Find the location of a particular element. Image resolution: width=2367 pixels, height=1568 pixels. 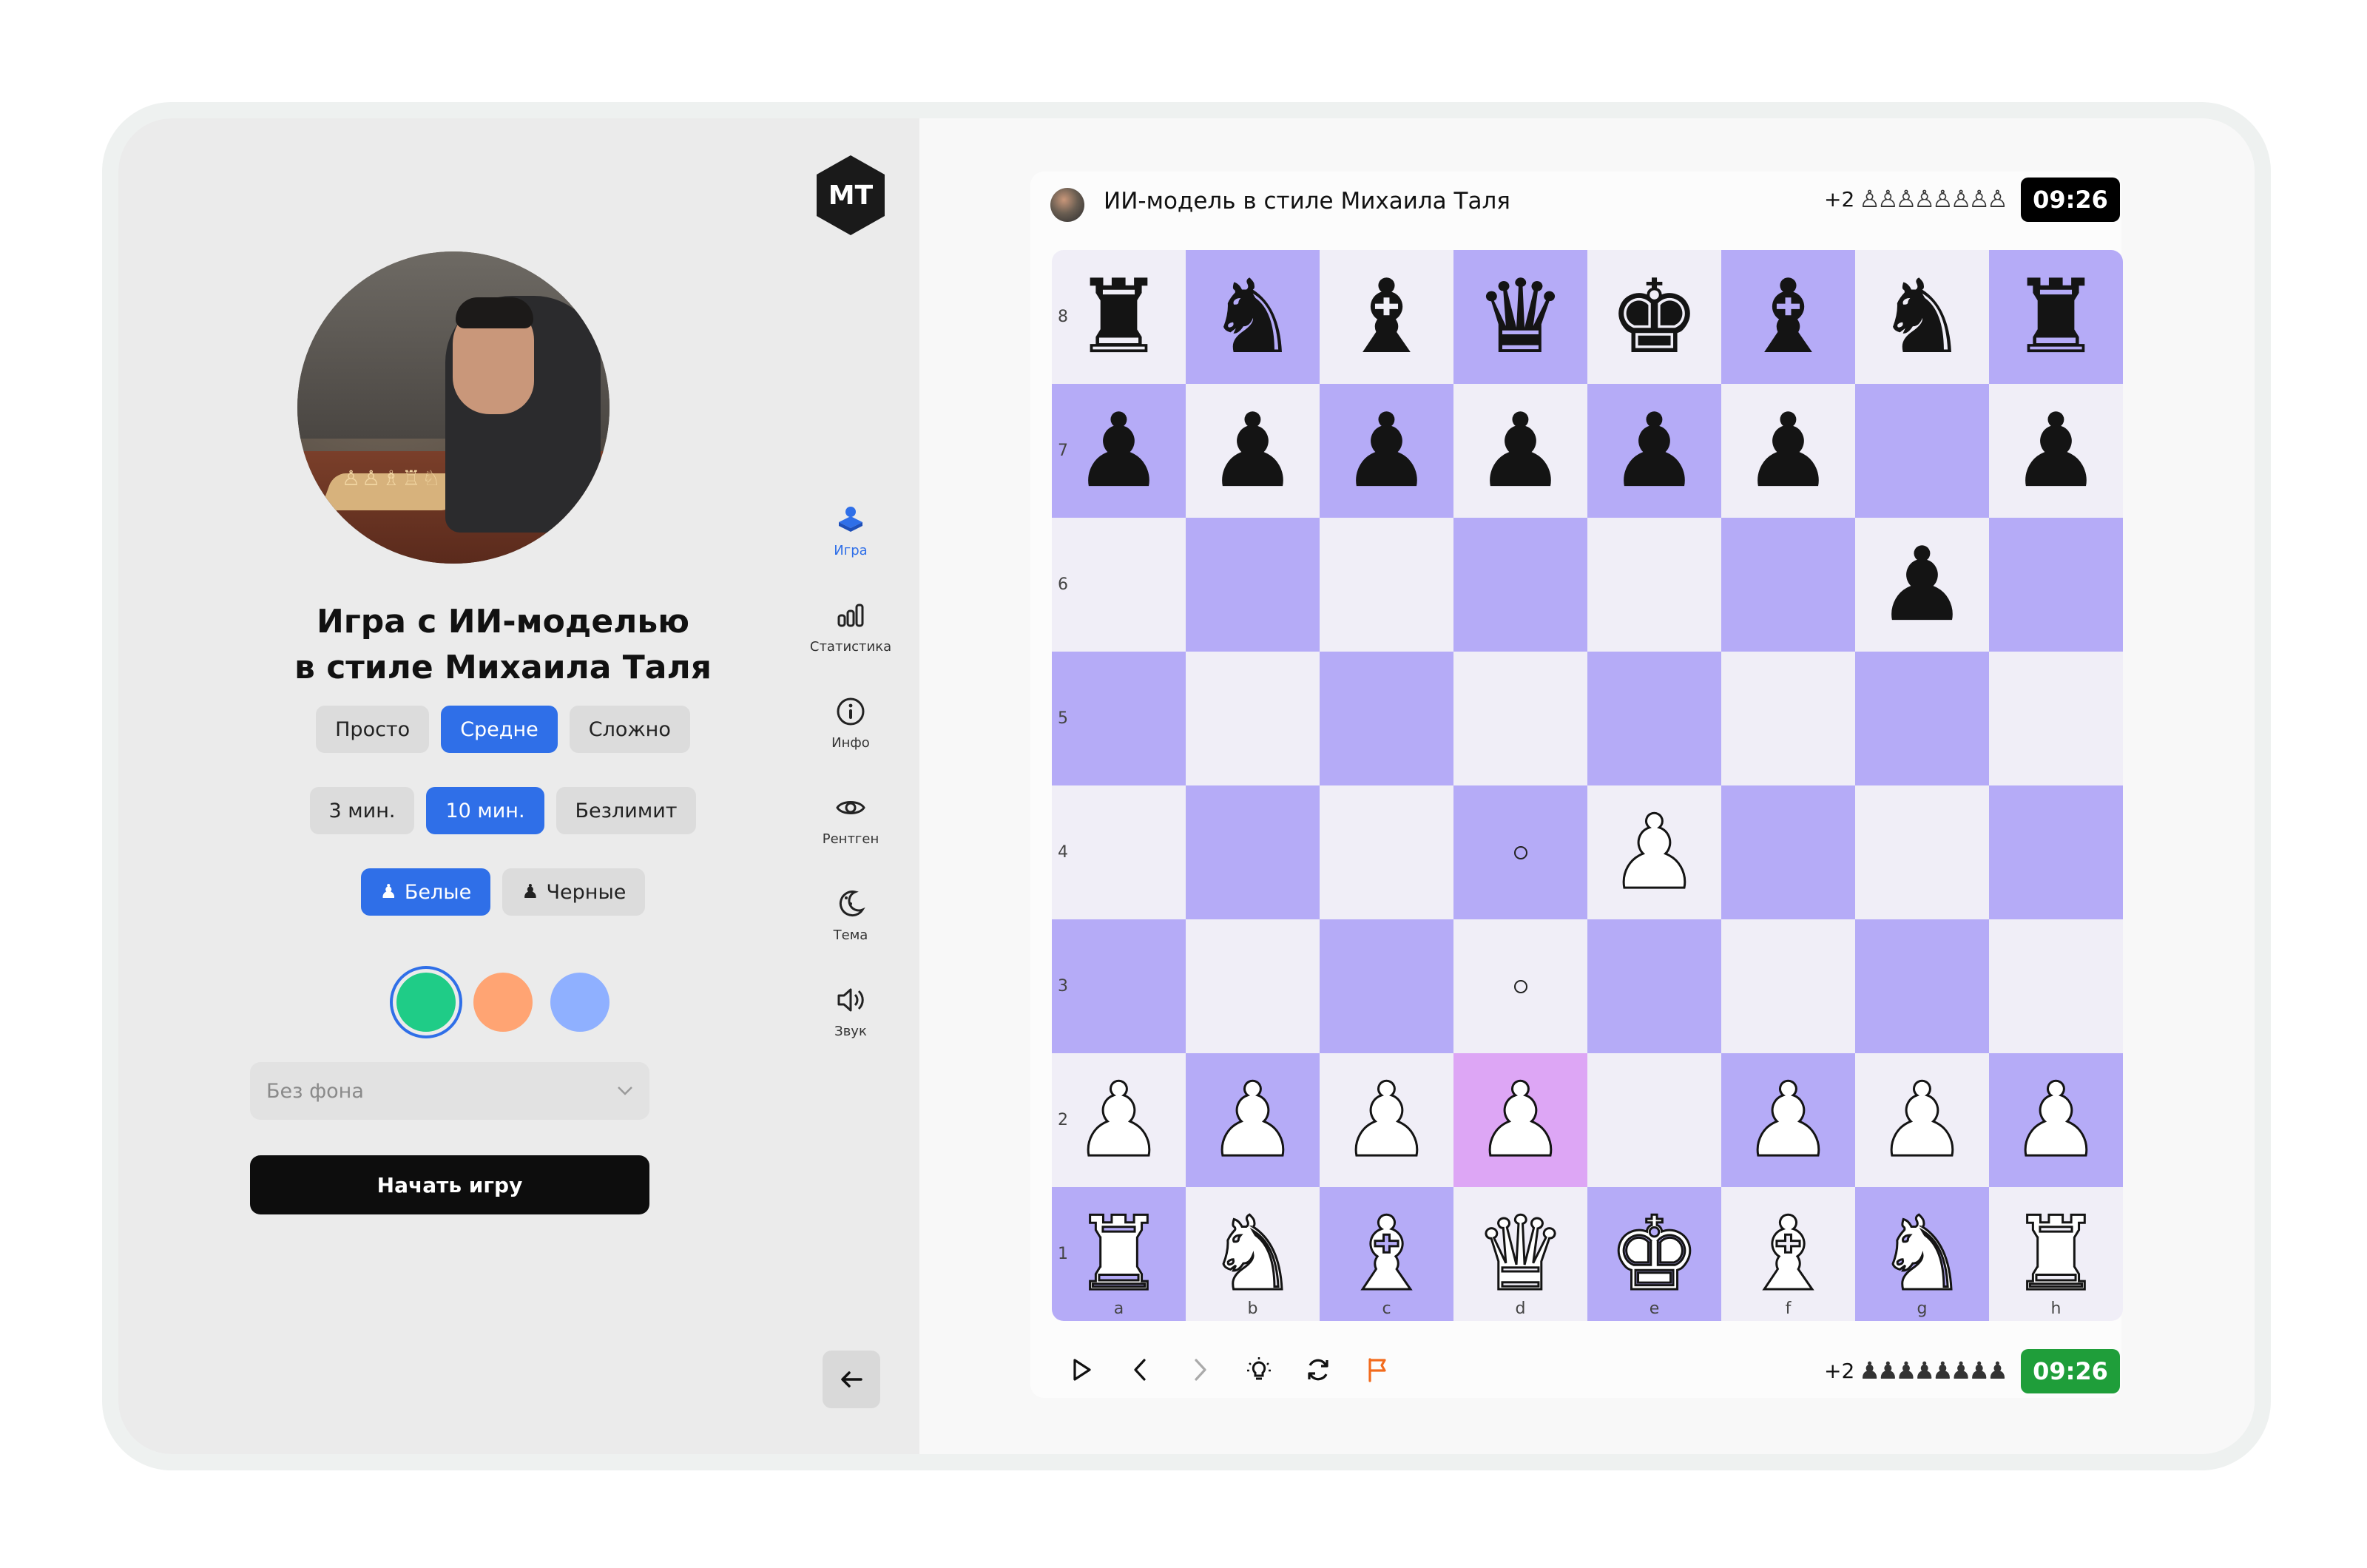

time-control-option: 10 мин. is located at coordinates (485, 810).